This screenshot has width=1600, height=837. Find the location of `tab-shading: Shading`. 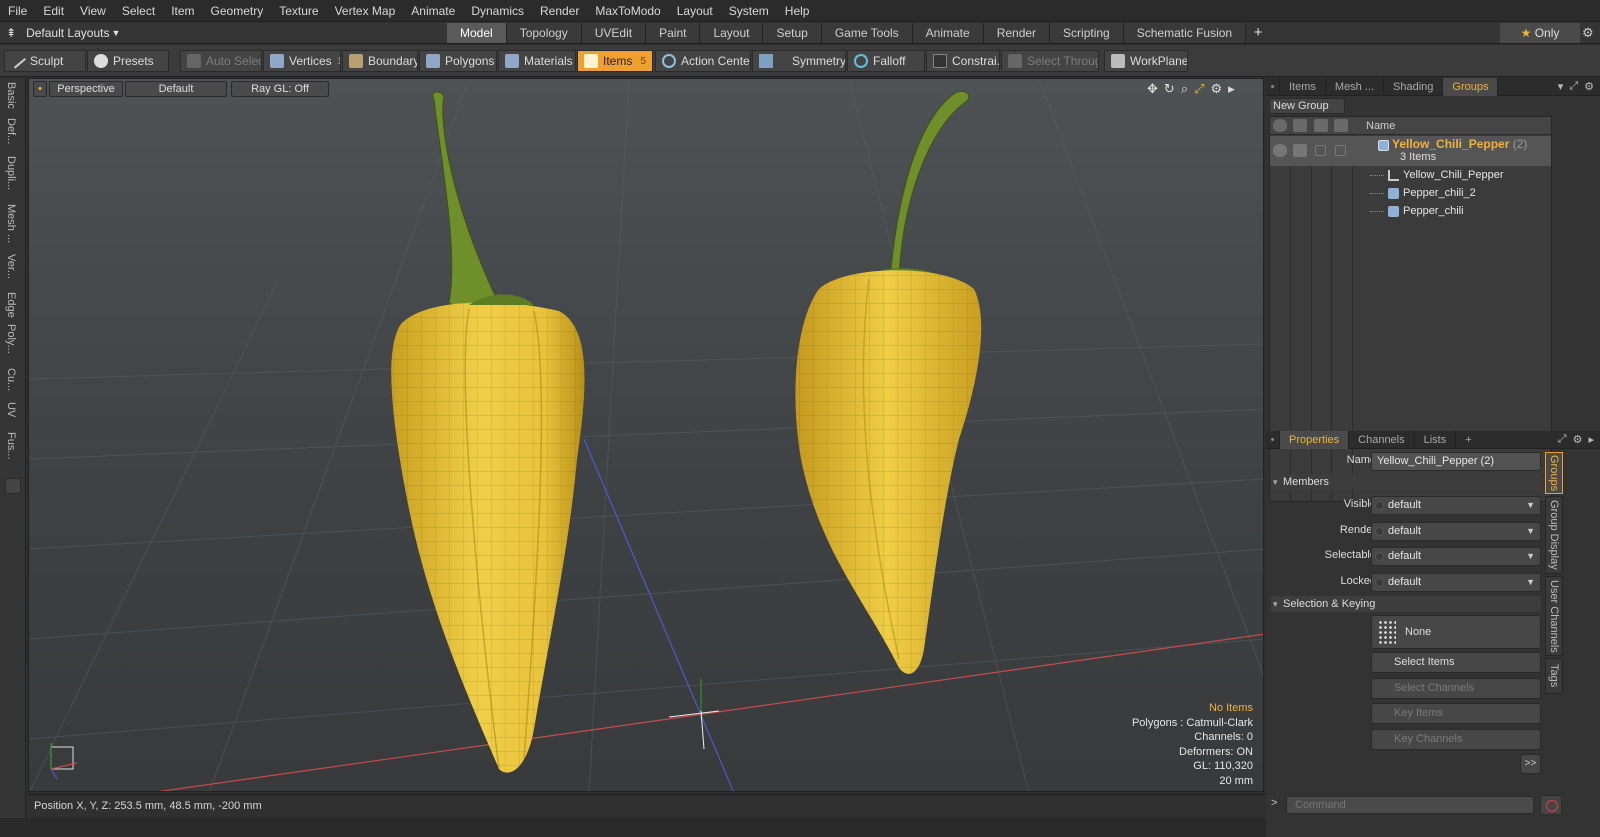

tab-shading: Shading is located at coordinates (1414, 86).